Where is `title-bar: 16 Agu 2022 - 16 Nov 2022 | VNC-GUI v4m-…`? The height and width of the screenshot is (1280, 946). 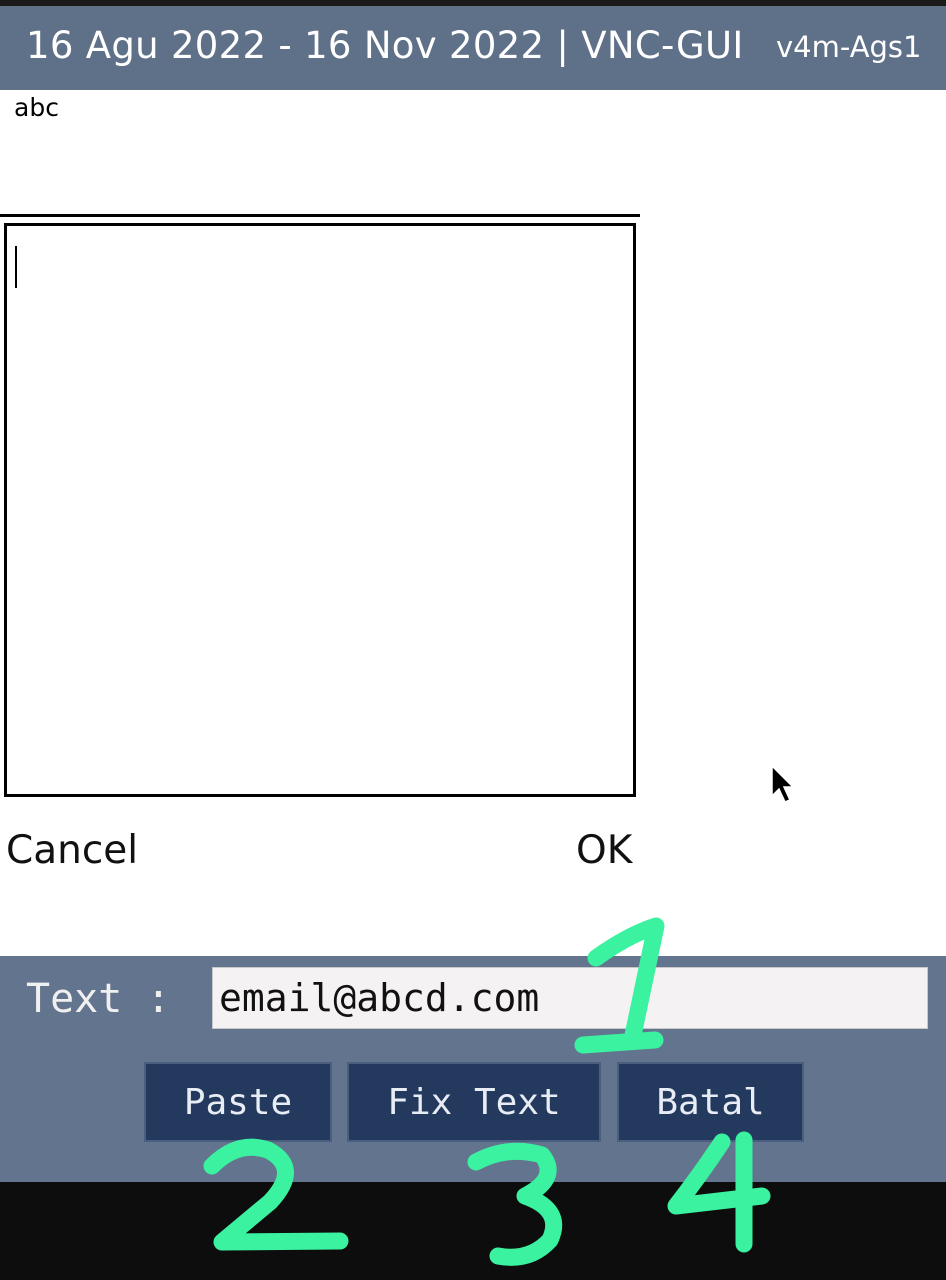 title-bar: 16 Agu 2022 - 16 Nov 2022 | VNC-GUI v4m-… is located at coordinates (473, 45).